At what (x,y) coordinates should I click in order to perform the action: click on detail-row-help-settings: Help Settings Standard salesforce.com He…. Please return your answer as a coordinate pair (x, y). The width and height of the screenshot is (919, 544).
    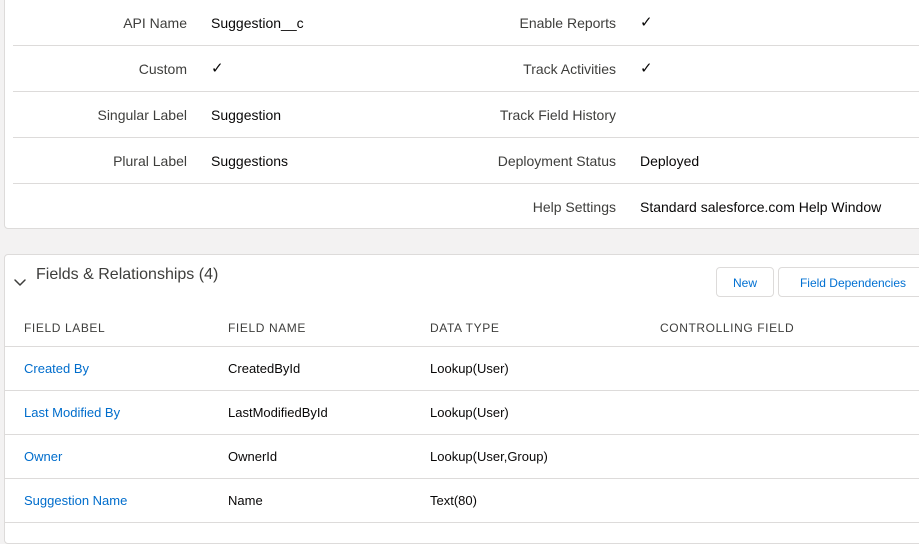
    Looking at the image, I should click on (466, 207).